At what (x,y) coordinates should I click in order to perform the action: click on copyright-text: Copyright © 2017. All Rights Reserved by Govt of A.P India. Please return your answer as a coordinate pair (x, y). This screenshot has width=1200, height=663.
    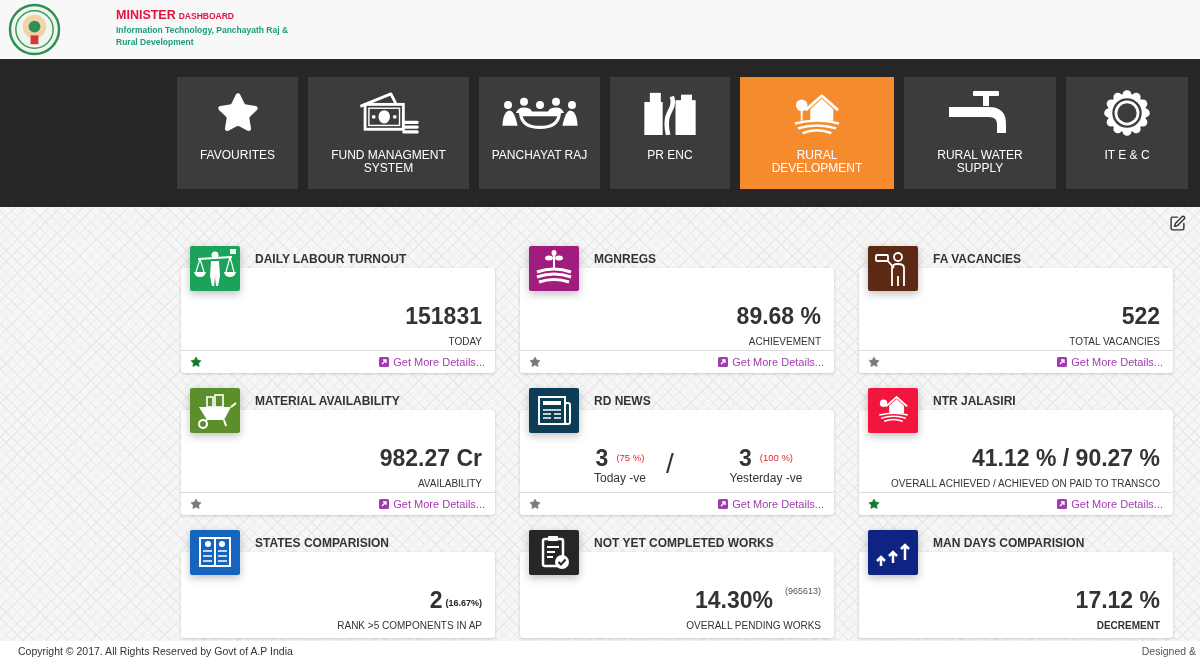
    Looking at the image, I should click on (155, 652).